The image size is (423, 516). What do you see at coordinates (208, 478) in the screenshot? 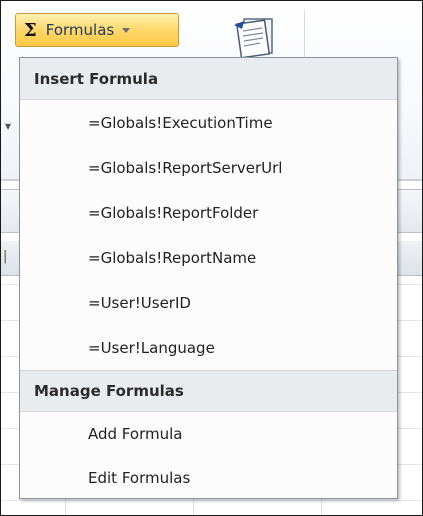
I see `edit-formulas-menu-item: Edit Formulas` at bounding box center [208, 478].